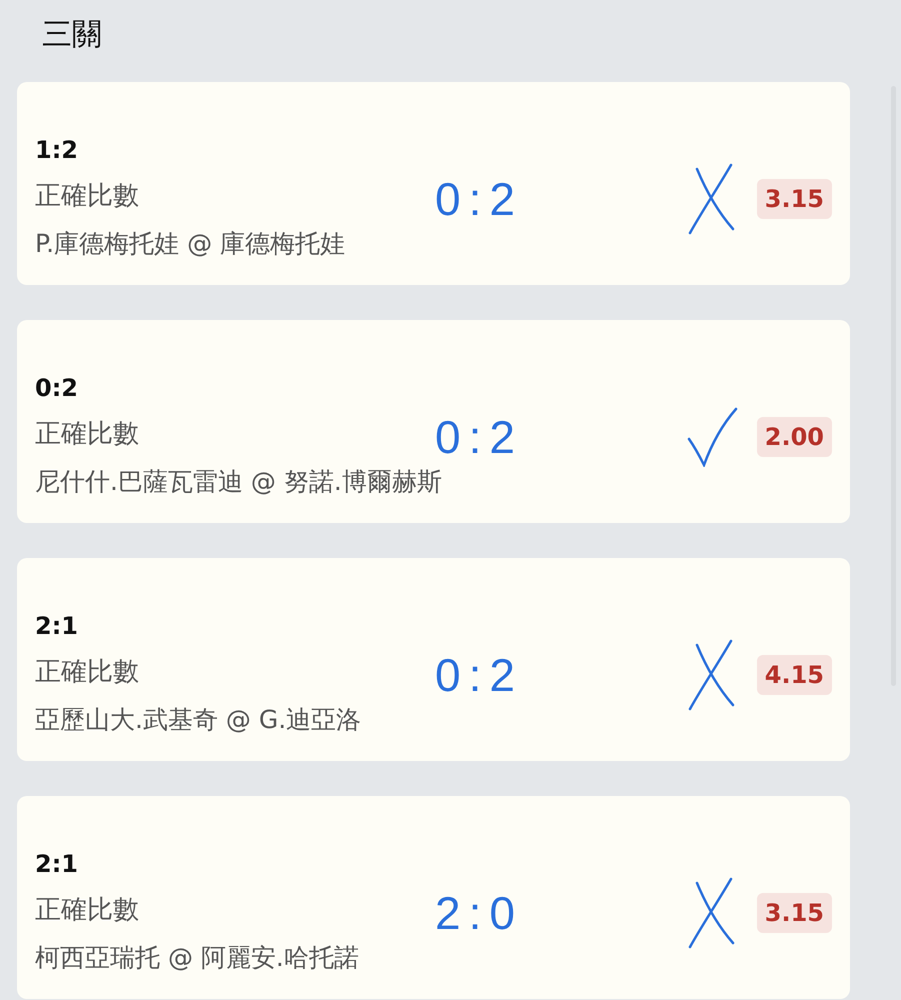 The width and height of the screenshot is (901, 1000). Describe the element at coordinates (239, 482) in the screenshot. I see `match-text: 尼什什.巴薩瓦雷迪 @ 努諾.博爾赫斯` at that location.